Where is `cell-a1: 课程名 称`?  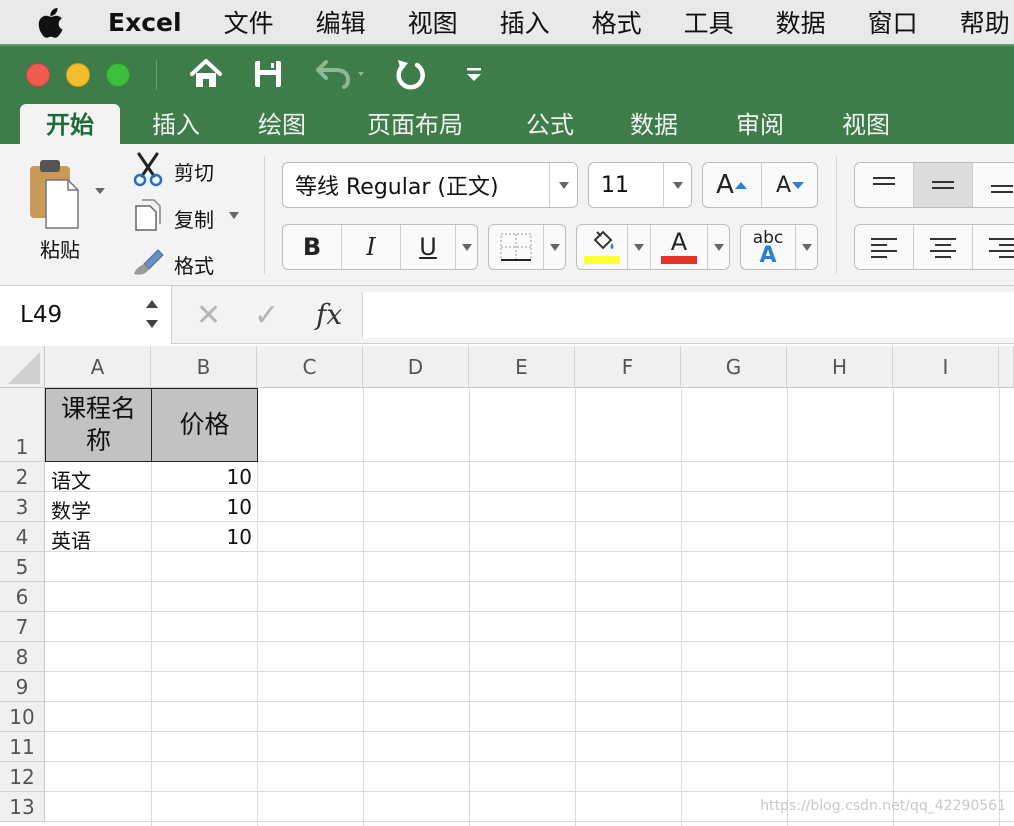 cell-a1: 课程名 称 is located at coordinates (98, 425).